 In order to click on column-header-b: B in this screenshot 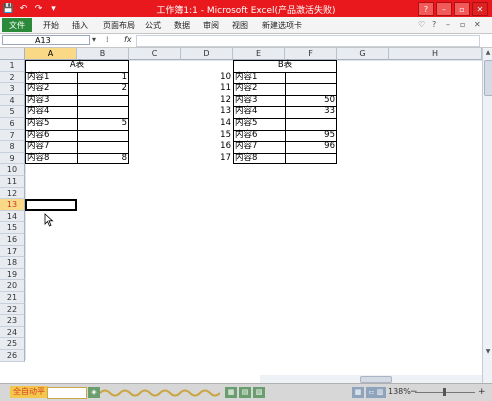, I will do `click(103, 54)`.